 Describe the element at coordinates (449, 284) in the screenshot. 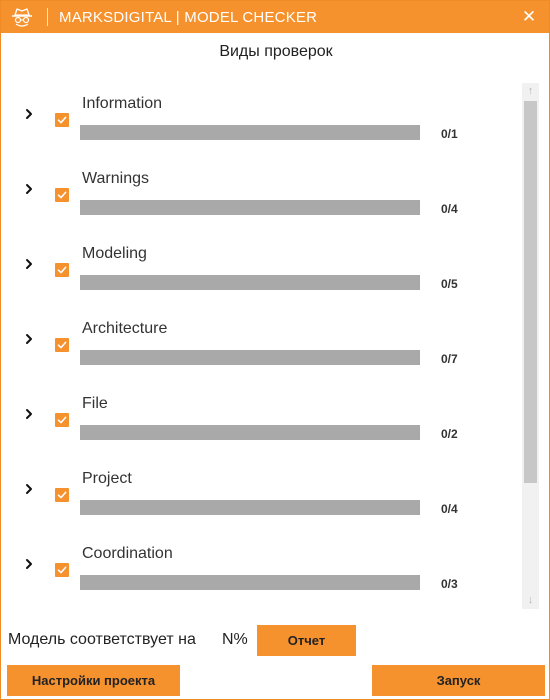

I see `category-count: 0/5` at that location.